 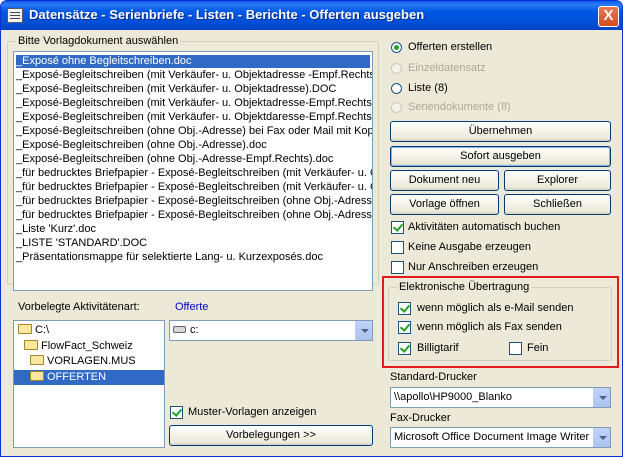 I want to click on email-label: wenn möglich als e-Mail senden, so click(x=495, y=308).